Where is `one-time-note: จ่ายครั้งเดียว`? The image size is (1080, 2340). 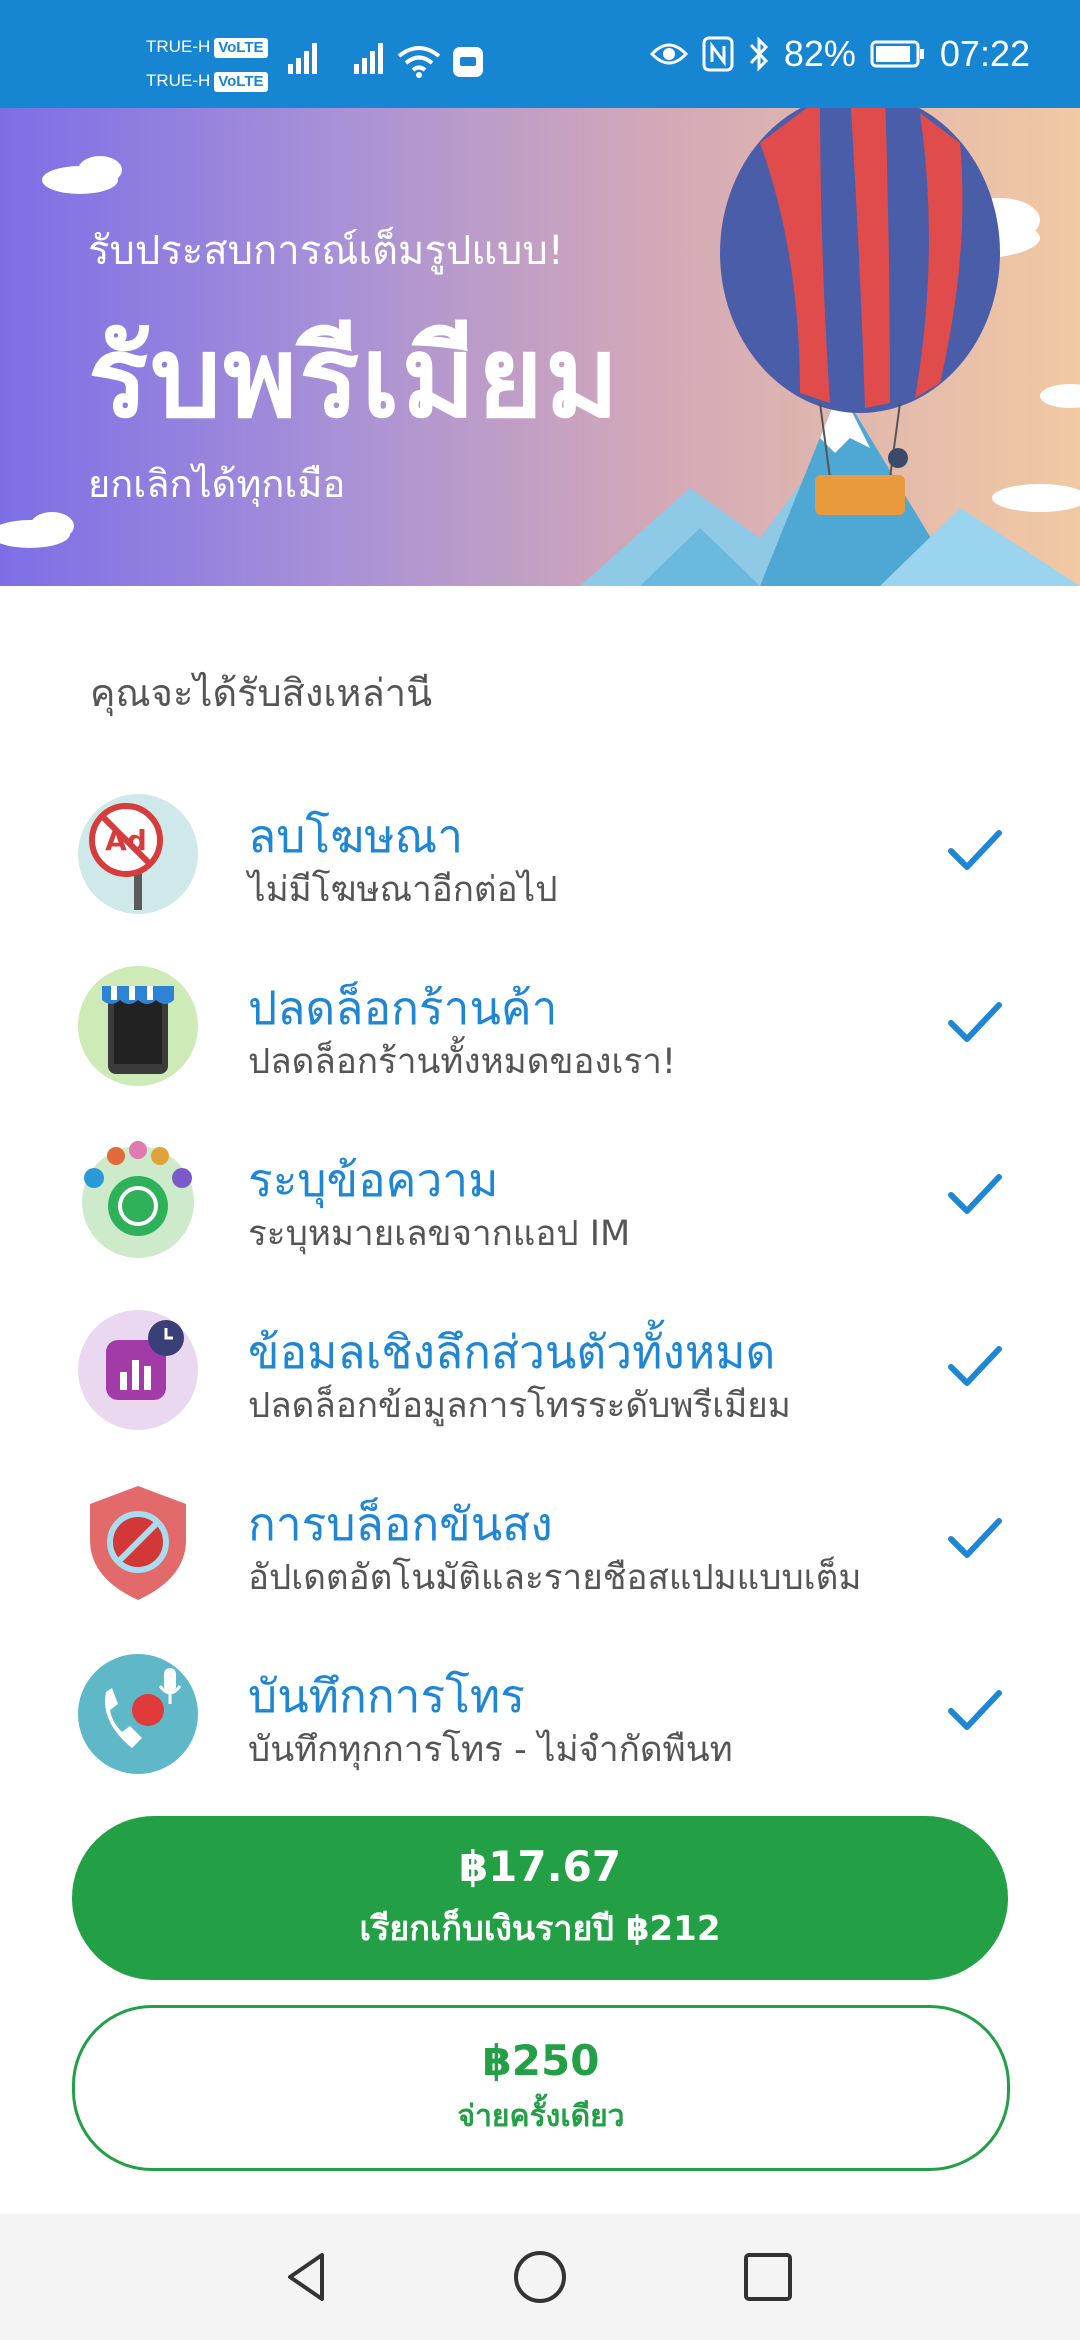
one-time-note: จ่ายครั้งเดียว is located at coordinates (541, 2116).